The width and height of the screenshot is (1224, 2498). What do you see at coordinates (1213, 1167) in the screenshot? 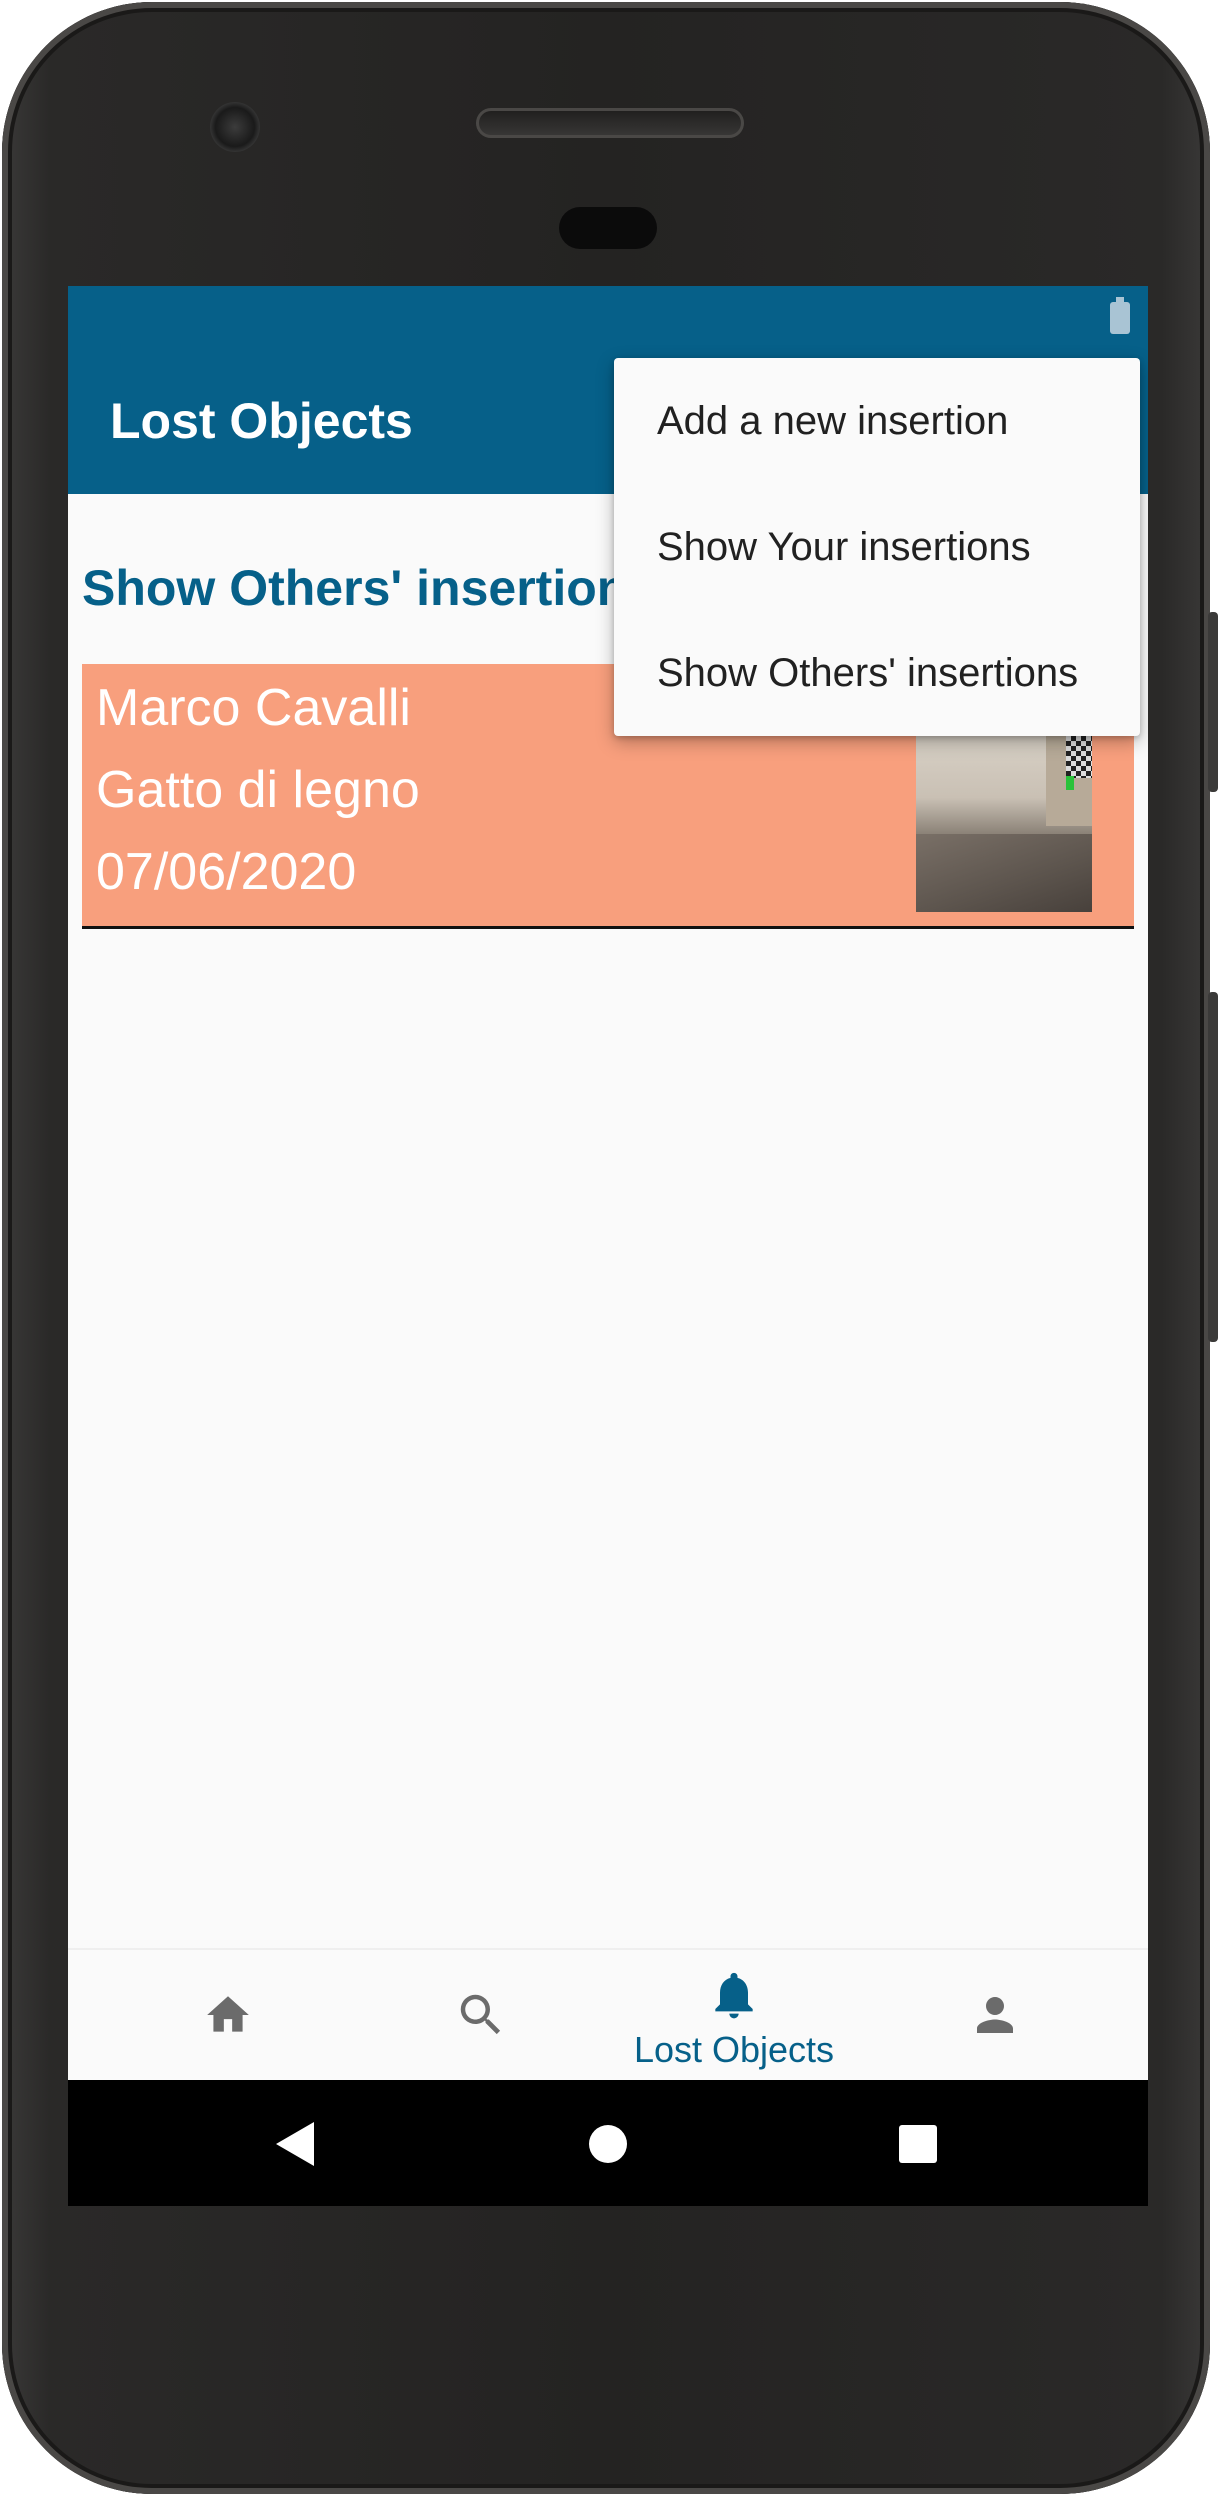
I see `volume-button` at bounding box center [1213, 1167].